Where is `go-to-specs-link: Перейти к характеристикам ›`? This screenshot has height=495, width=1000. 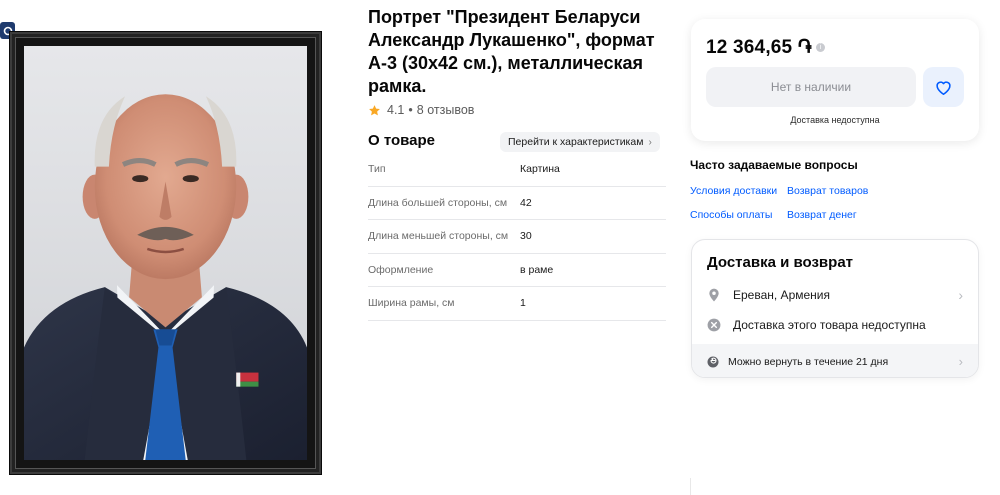
go-to-specs-link: Перейти к характеристикам › is located at coordinates (580, 142).